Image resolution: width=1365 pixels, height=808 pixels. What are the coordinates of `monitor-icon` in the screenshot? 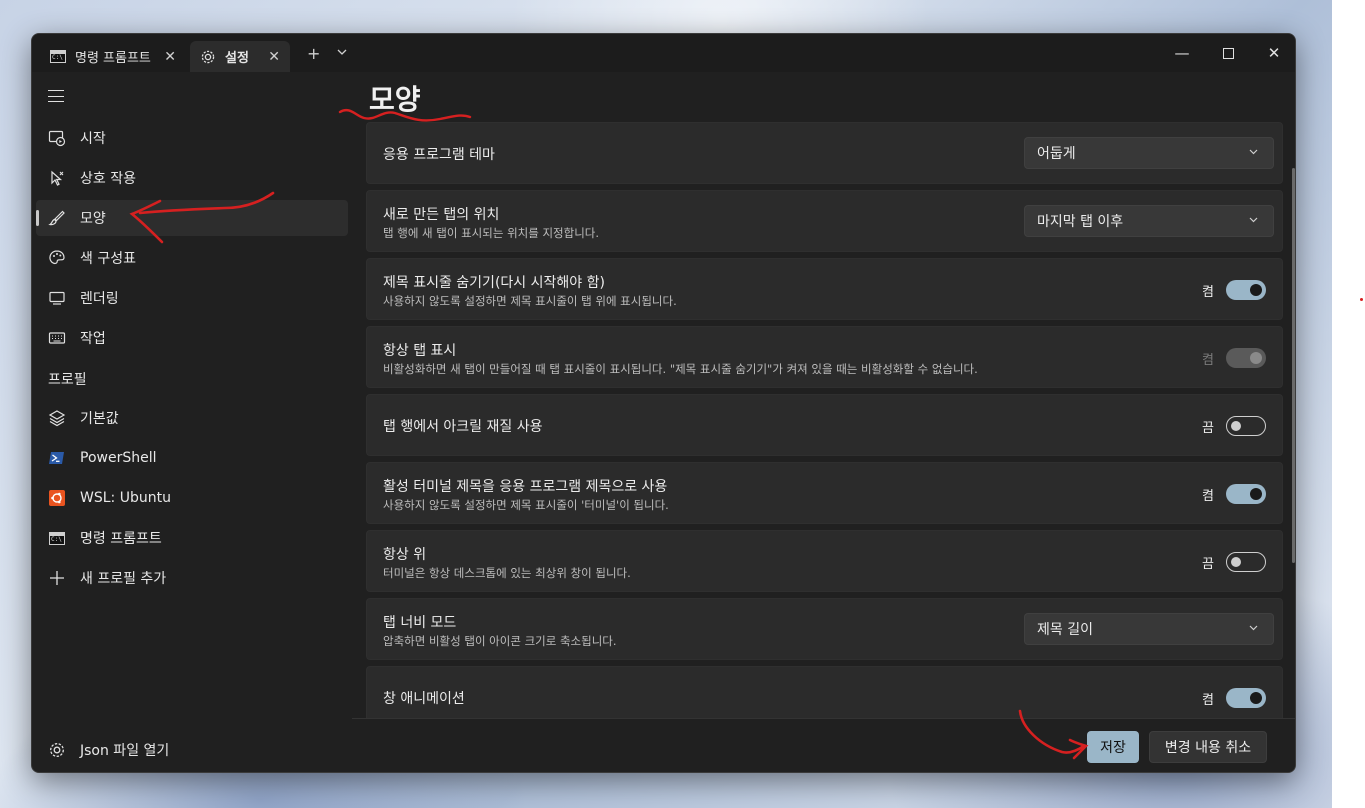 It's located at (57, 298).